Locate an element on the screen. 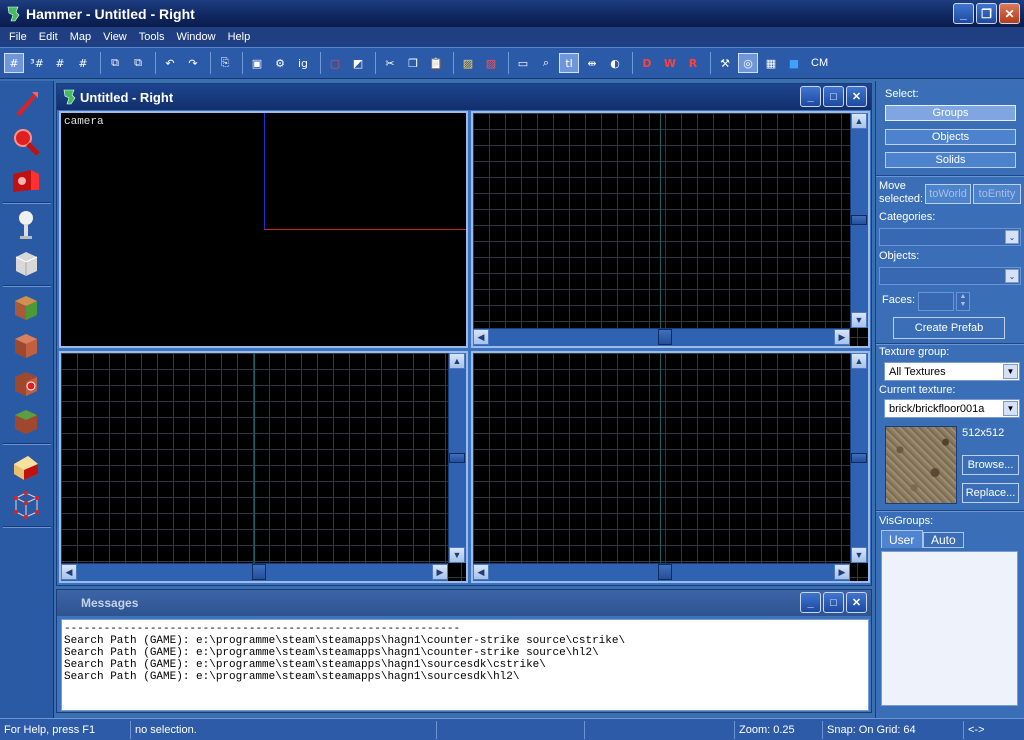  group-icon: ⧉ is located at coordinates (138, 63).